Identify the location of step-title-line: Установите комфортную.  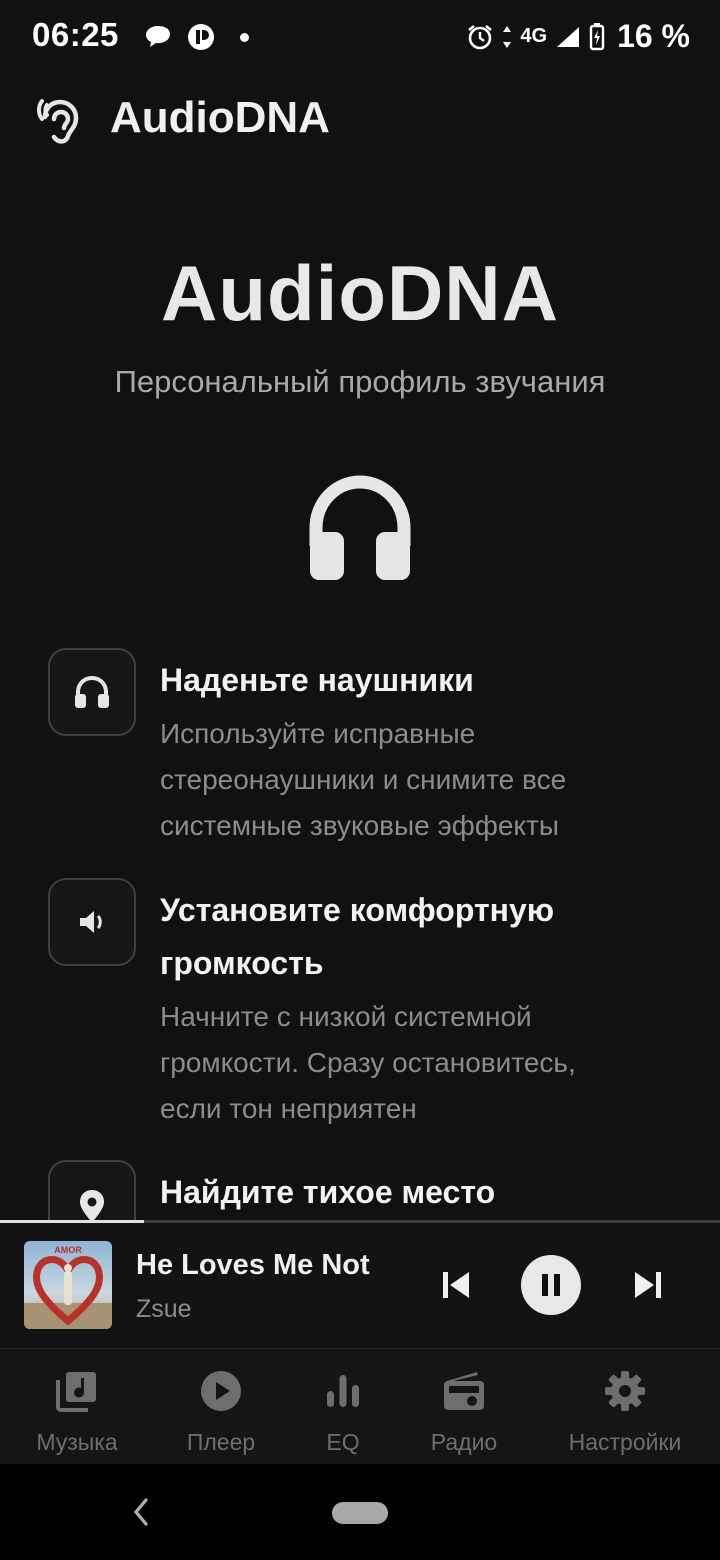
(357, 910).